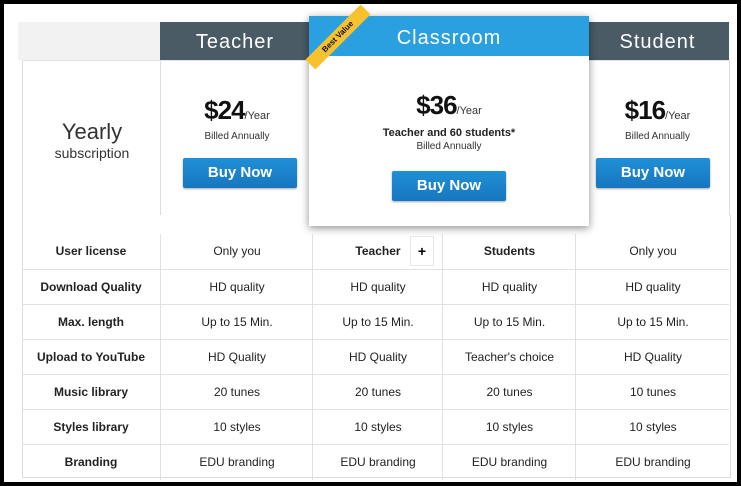  Describe the element at coordinates (89, 41) in the screenshot. I see `header-corner` at that location.